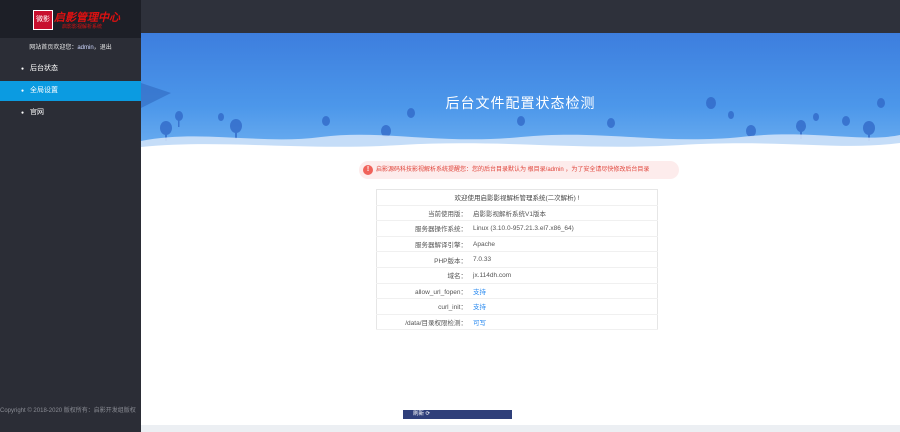 This screenshot has width=900, height=432. Describe the element at coordinates (424, 275) in the screenshot. I see `row-key: 域名：` at that location.